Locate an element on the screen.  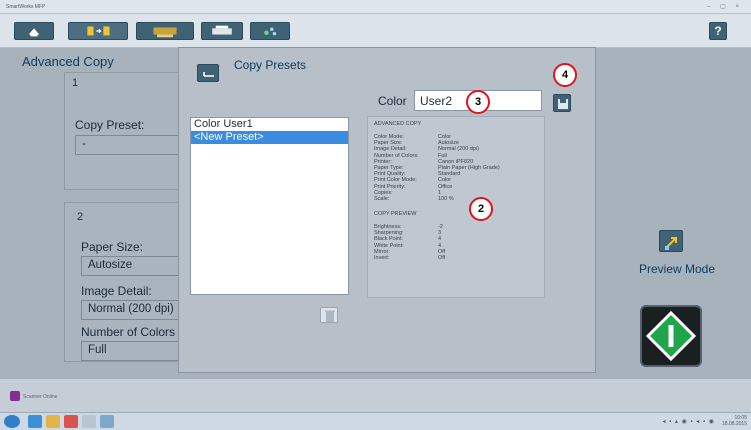
window-controls: – ▢ × is located at coordinates (725, 6).